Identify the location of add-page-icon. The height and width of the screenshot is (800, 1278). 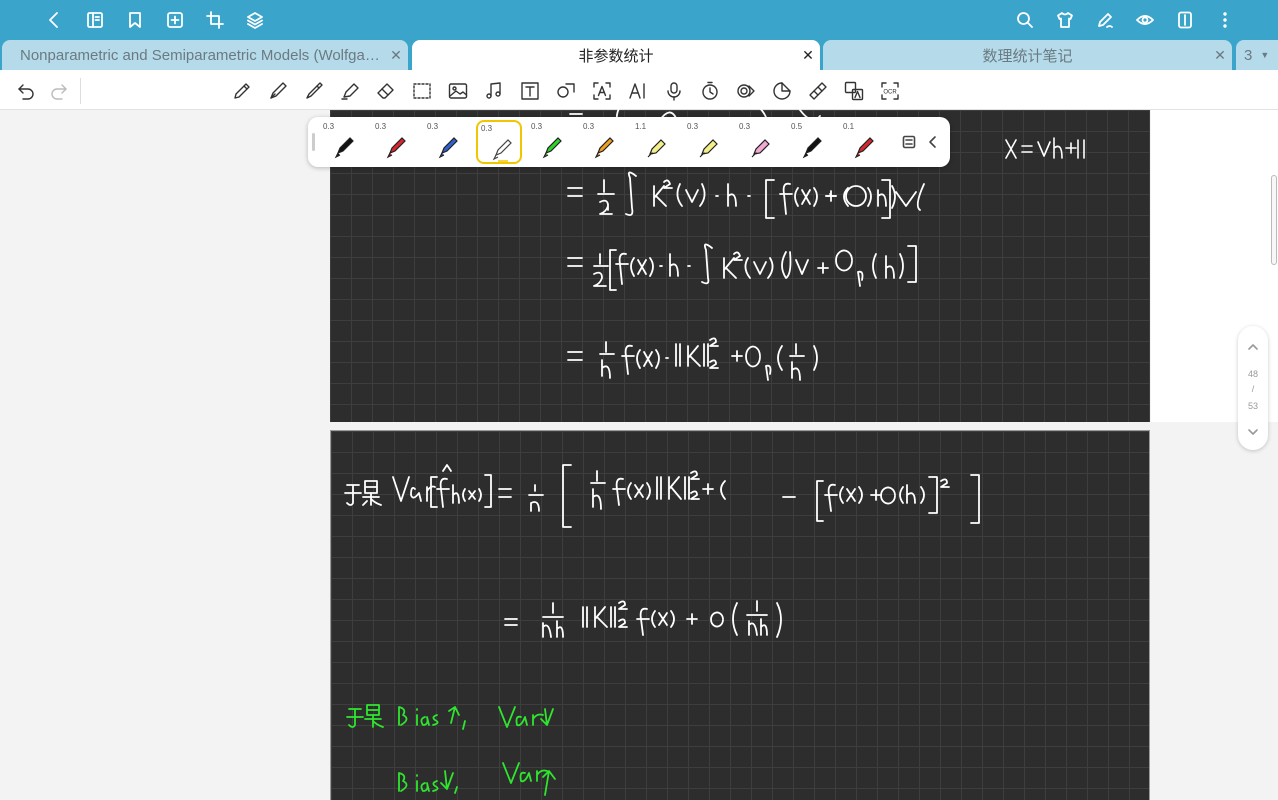
(175, 20).